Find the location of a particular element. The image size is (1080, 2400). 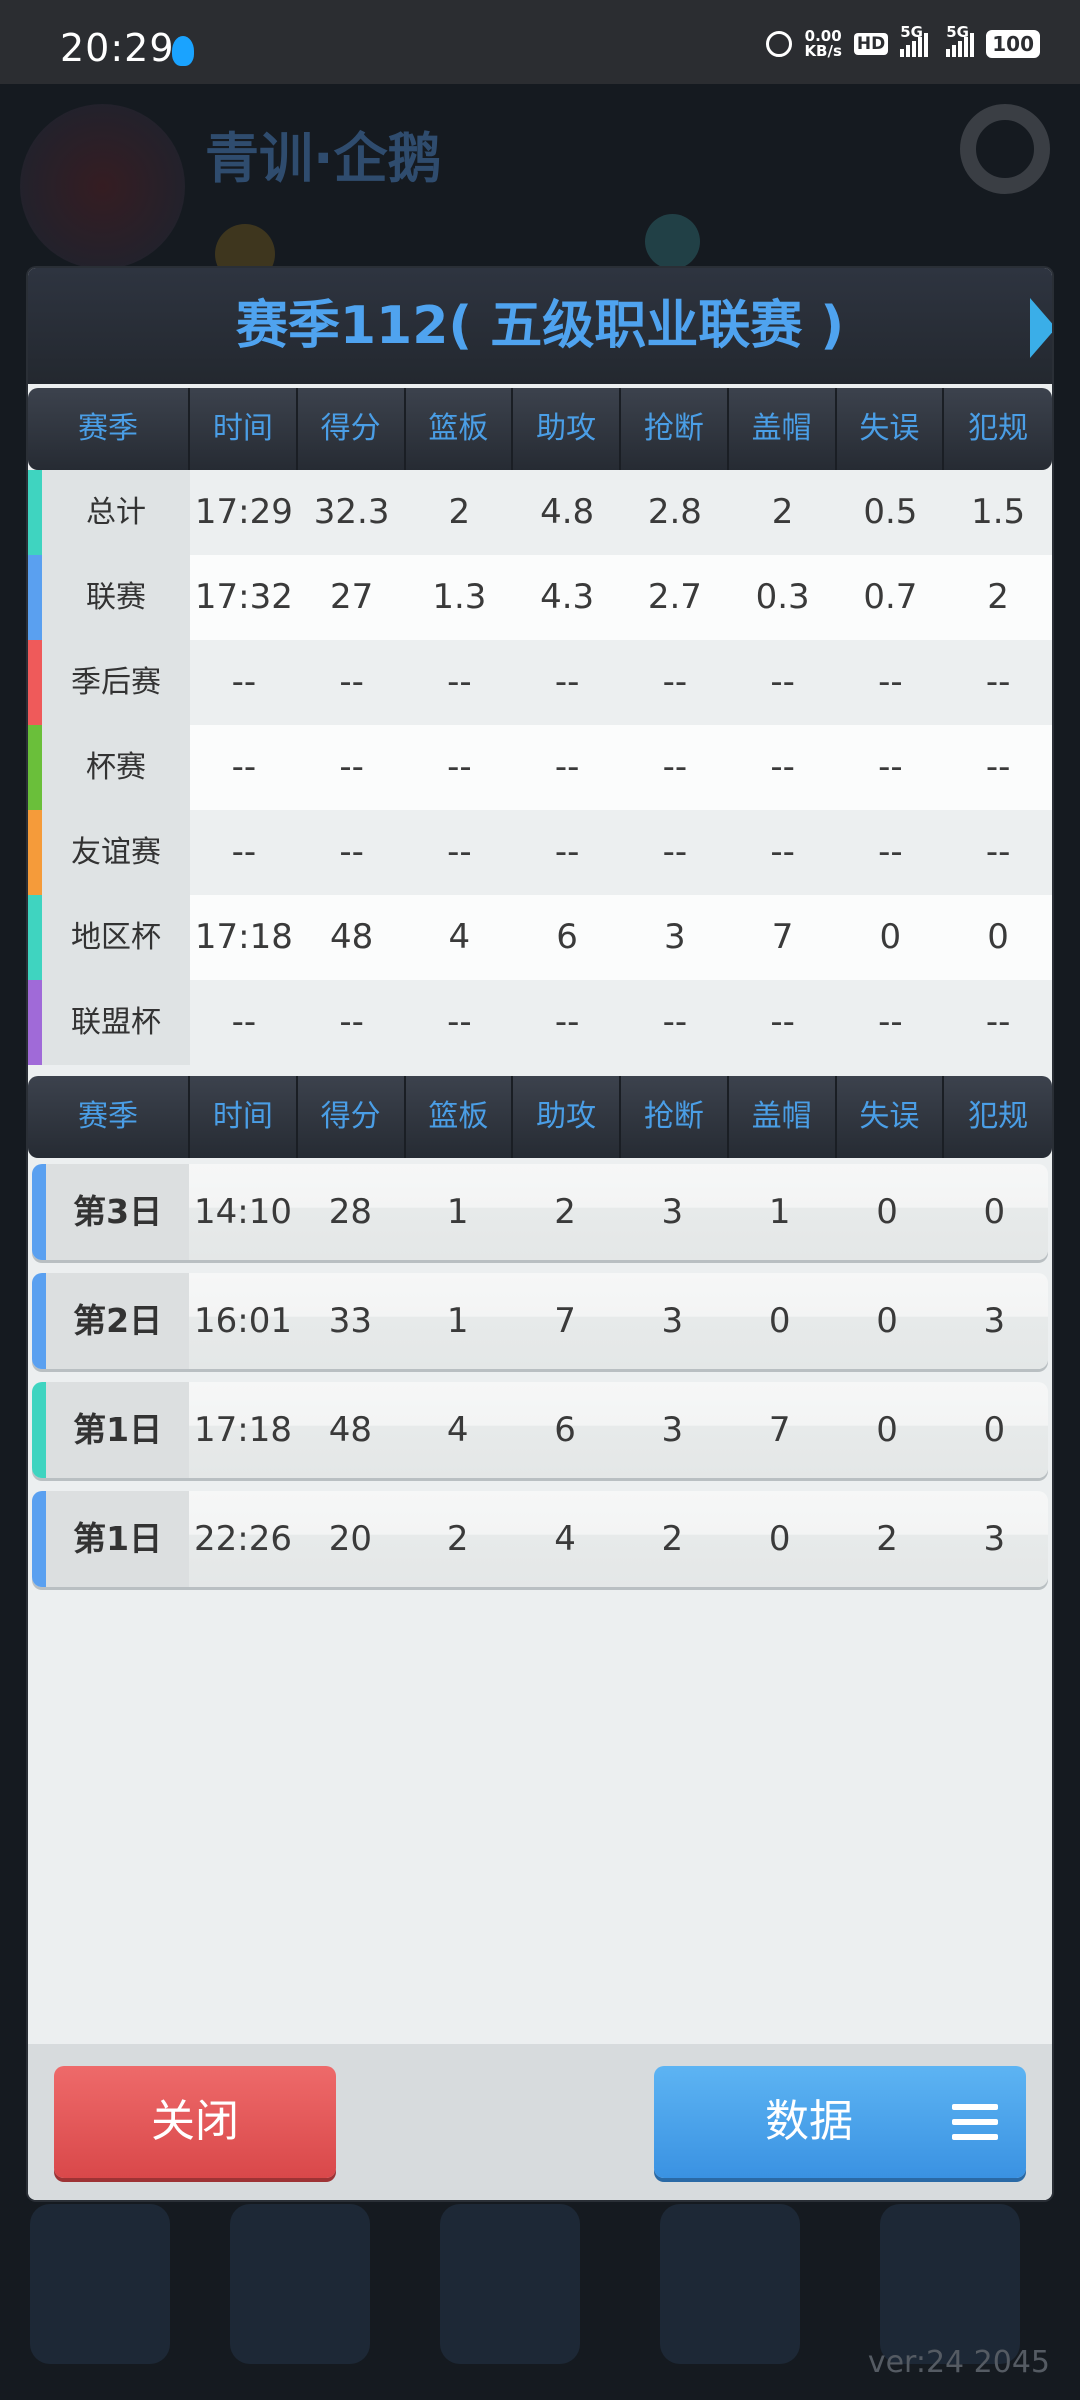

next-season-arrow-icon is located at coordinates (1041, 328).